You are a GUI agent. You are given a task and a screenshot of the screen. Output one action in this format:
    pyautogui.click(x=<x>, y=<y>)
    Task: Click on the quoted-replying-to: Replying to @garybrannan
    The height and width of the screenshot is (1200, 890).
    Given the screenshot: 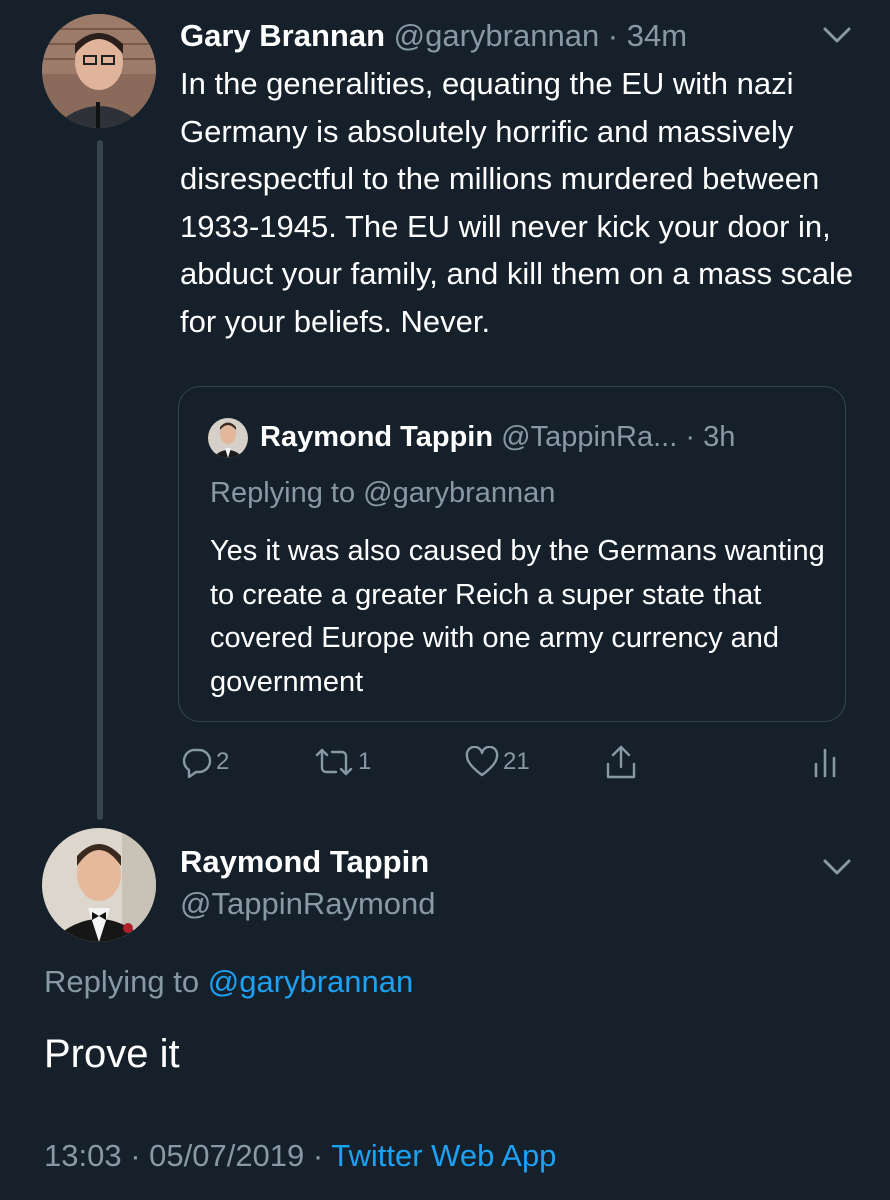 What is the action you would take?
    pyautogui.click(x=383, y=493)
    